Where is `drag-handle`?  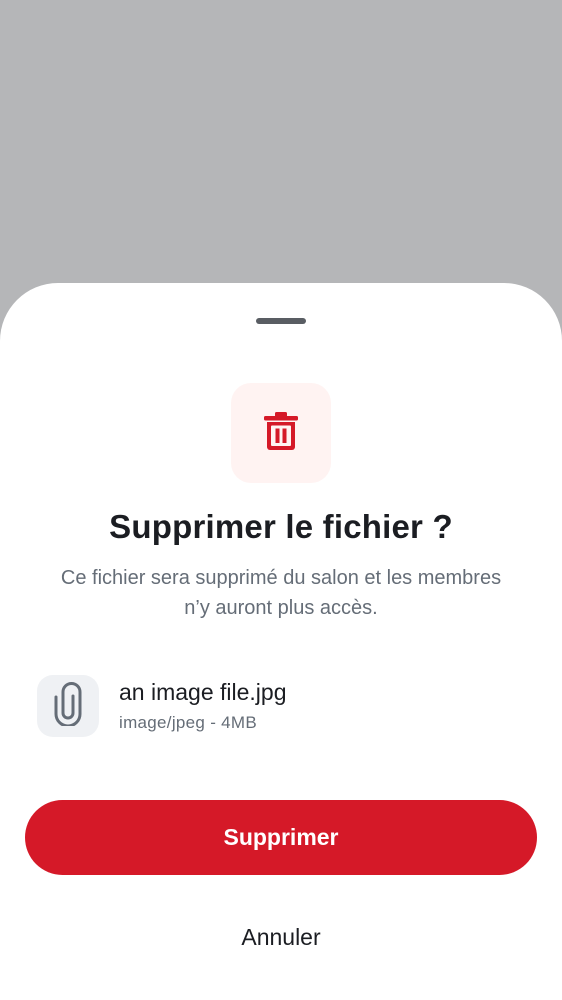
drag-handle is located at coordinates (281, 321).